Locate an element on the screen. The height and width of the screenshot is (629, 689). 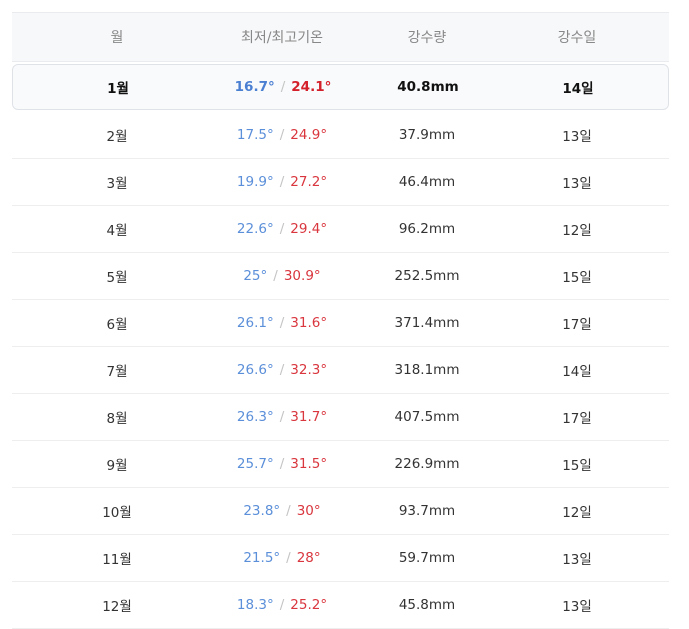
precipitation-cell: 37.9mm is located at coordinates (427, 135).